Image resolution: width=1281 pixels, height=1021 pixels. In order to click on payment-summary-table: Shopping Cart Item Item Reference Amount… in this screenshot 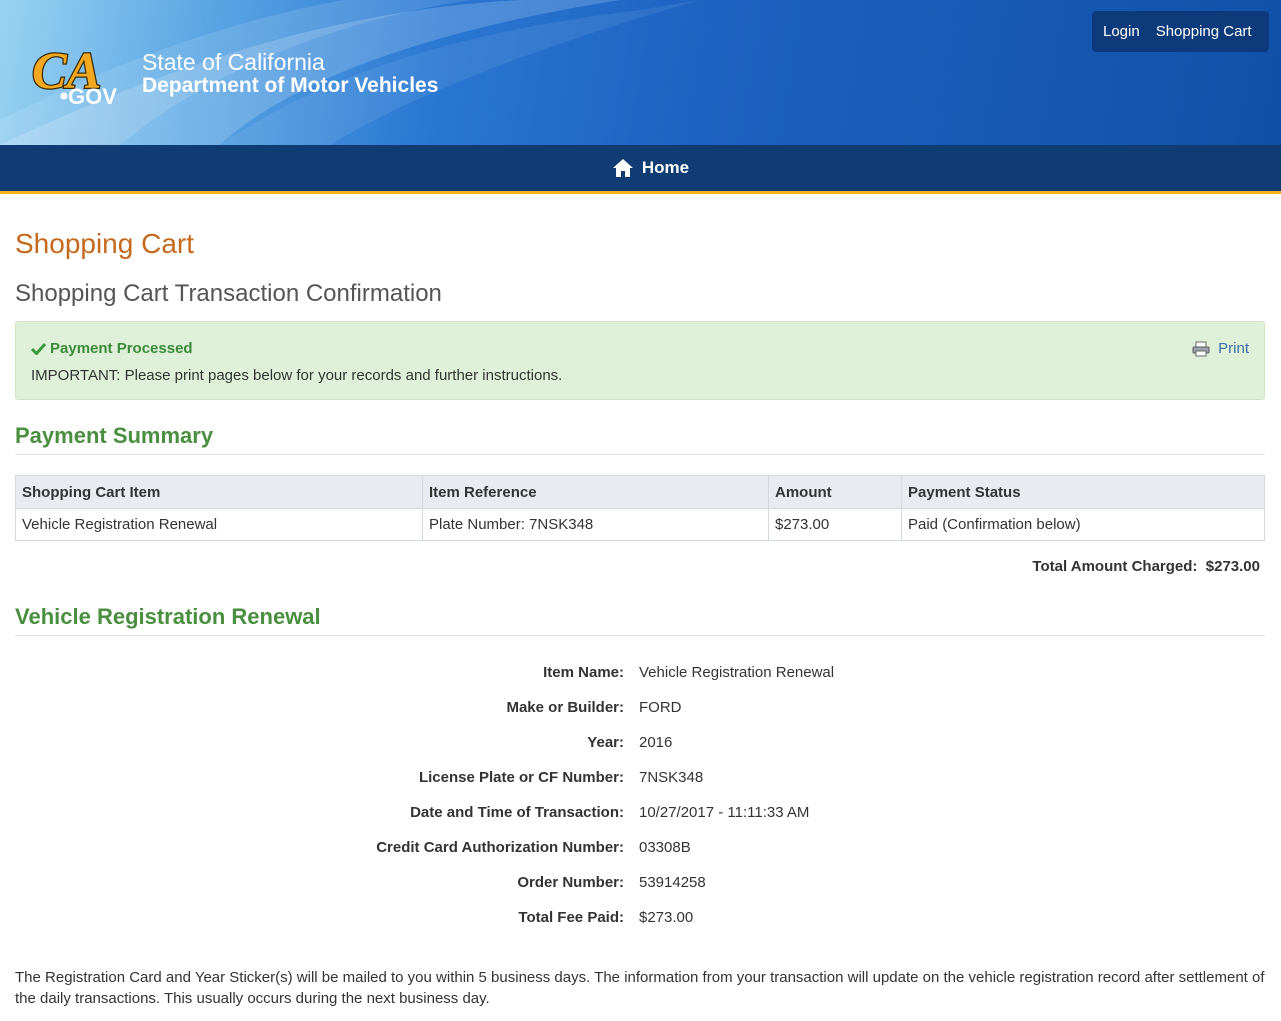, I will do `click(640, 508)`.